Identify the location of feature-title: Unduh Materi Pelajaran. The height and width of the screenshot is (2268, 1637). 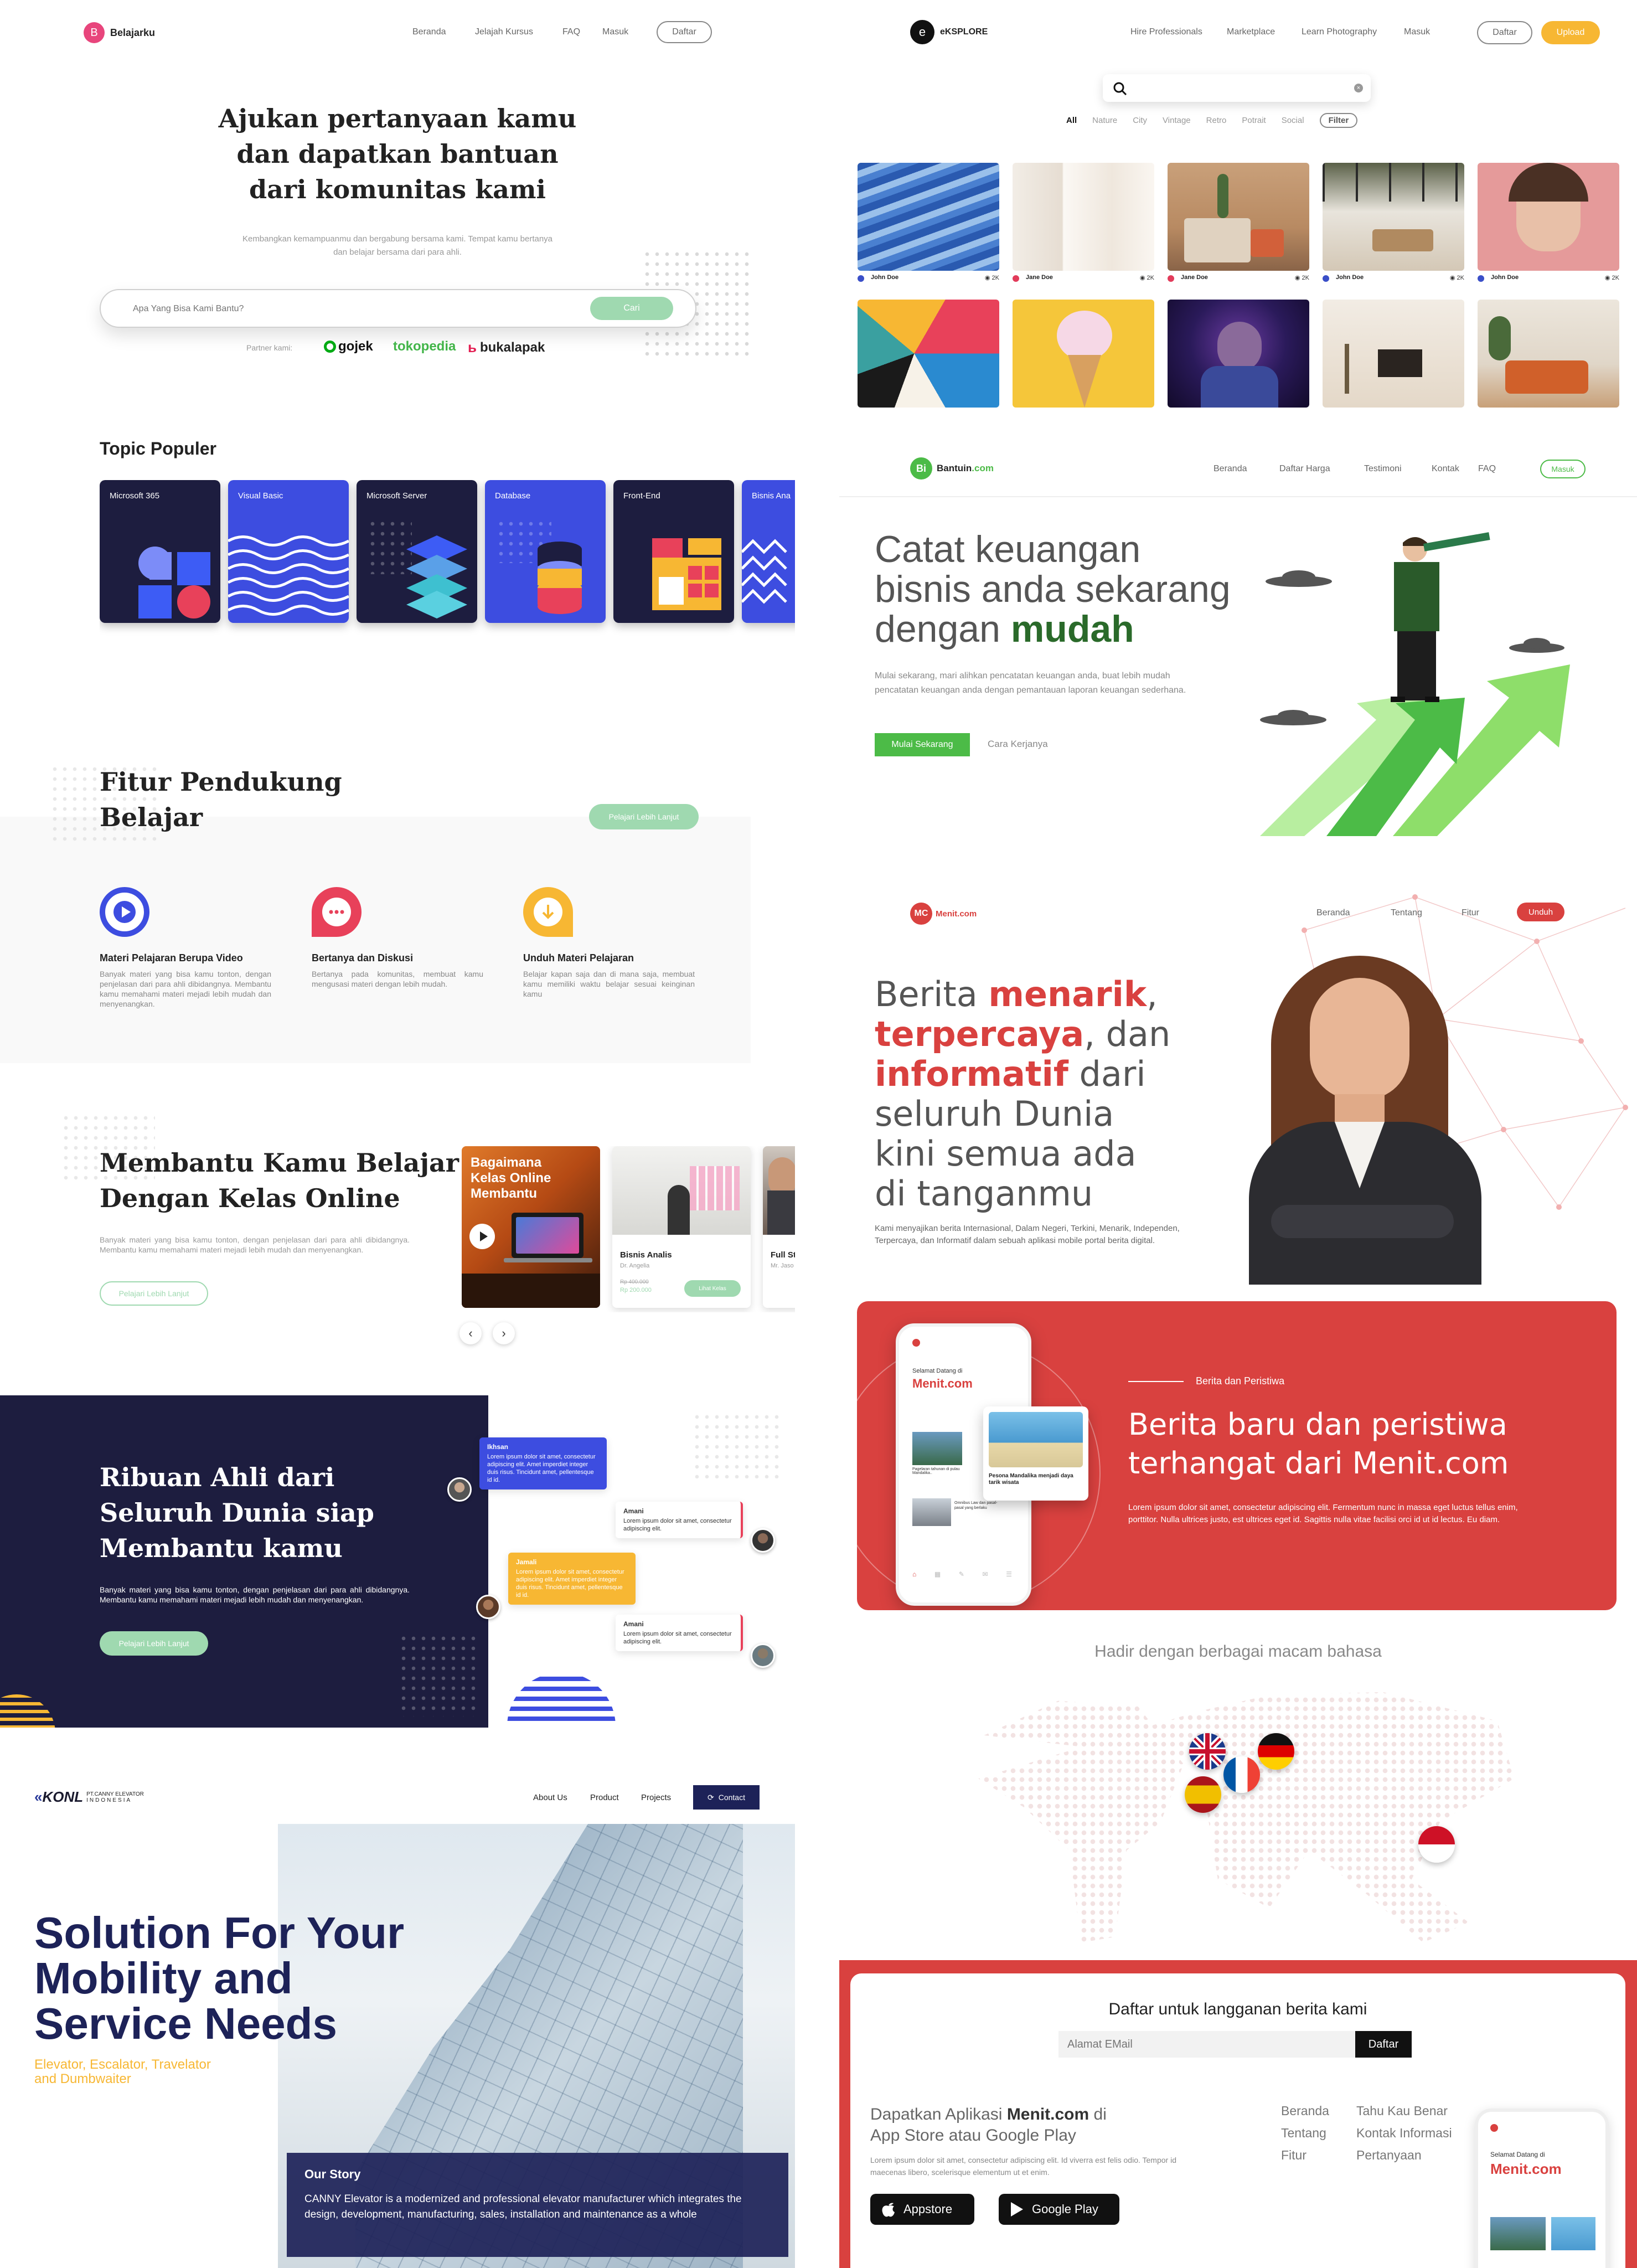
(578, 957).